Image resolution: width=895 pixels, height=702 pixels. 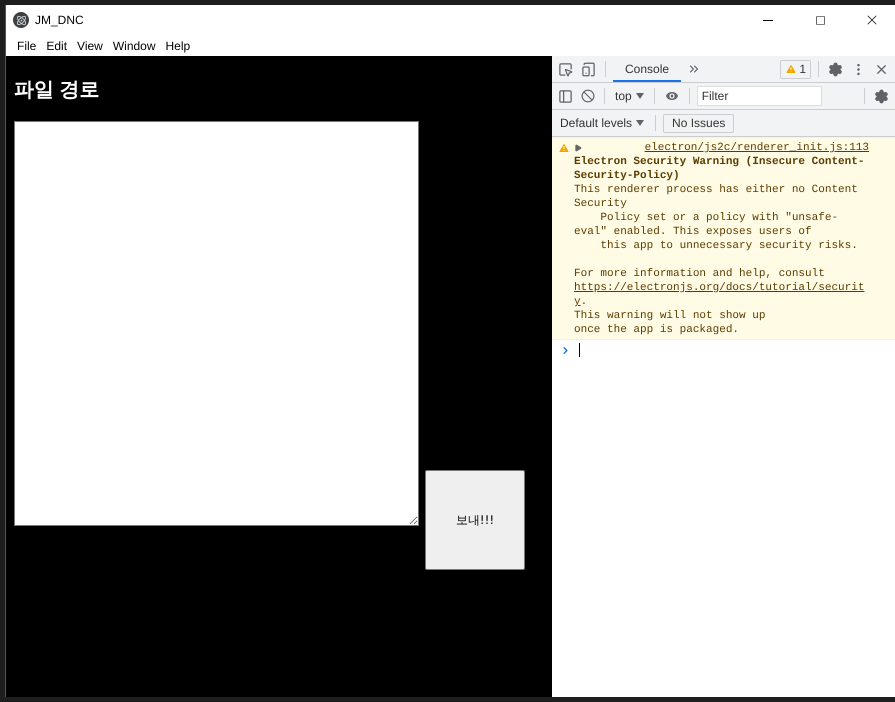 I want to click on page-heading: 파일 경로, so click(x=57, y=90).